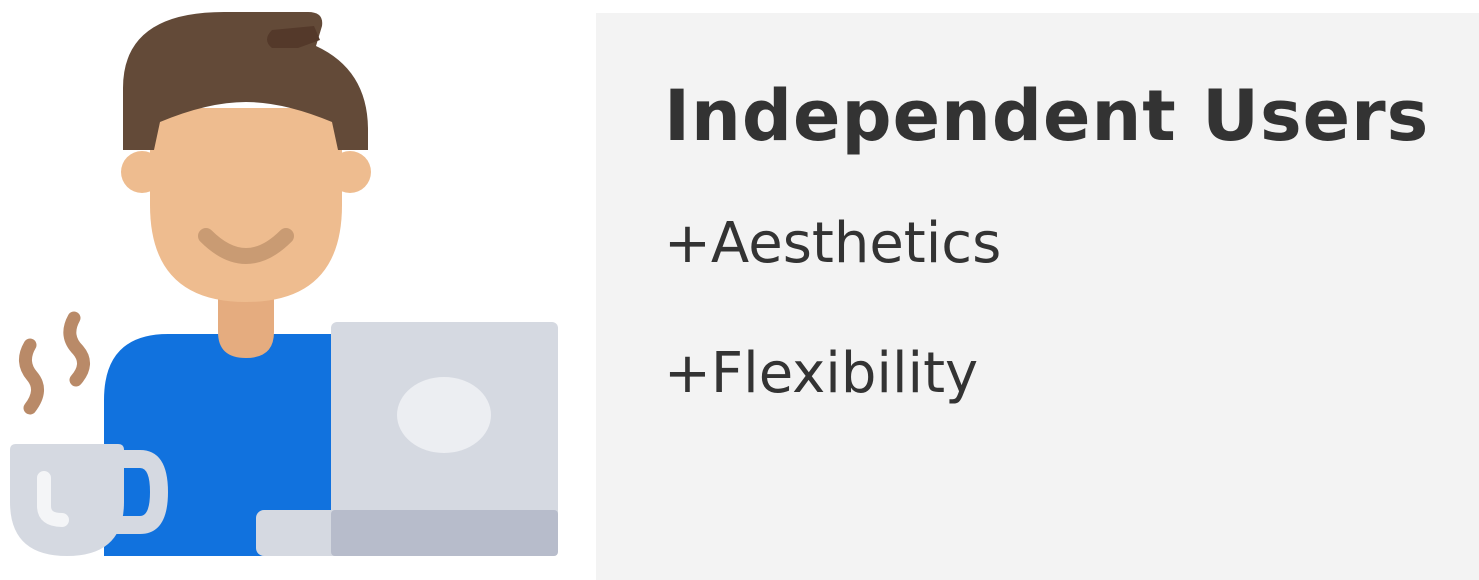 This screenshot has height=580, width=1479. I want to click on card-title: Independent Users, so click(1047, 116).